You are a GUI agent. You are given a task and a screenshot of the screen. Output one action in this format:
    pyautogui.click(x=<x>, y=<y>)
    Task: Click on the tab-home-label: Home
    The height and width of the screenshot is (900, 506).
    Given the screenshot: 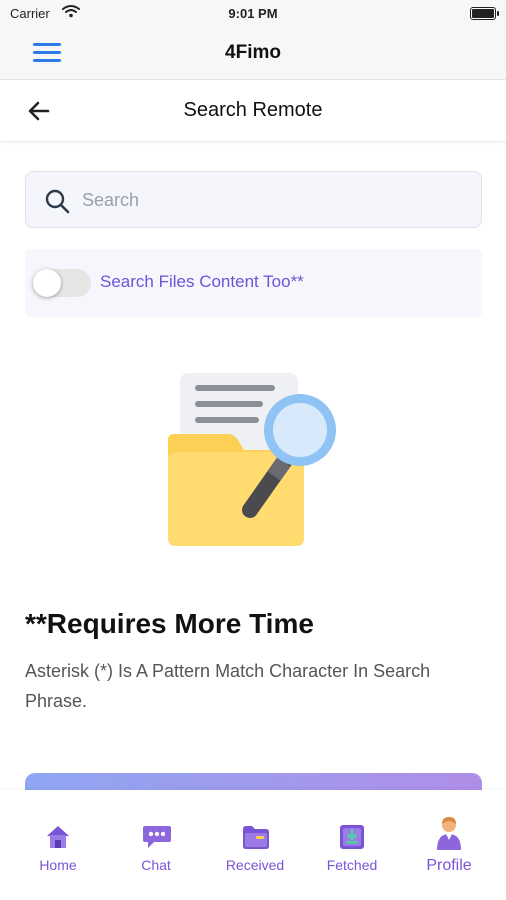 What is the action you would take?
    pyautogui.click(x=58, y=865)
    